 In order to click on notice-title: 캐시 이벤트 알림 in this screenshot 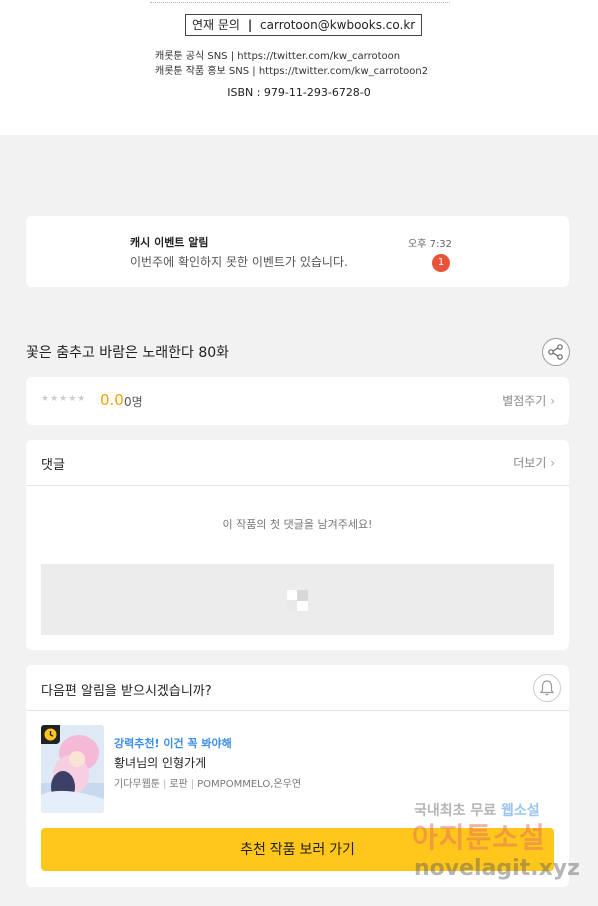, I will do `click(169, 242)`.